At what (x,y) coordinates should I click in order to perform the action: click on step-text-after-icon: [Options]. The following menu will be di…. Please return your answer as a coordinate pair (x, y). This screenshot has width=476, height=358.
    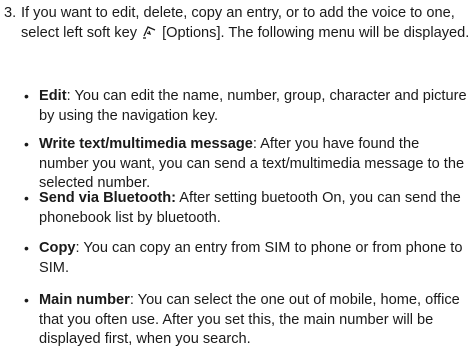
    Looking at the image, I should click on (316, 32).